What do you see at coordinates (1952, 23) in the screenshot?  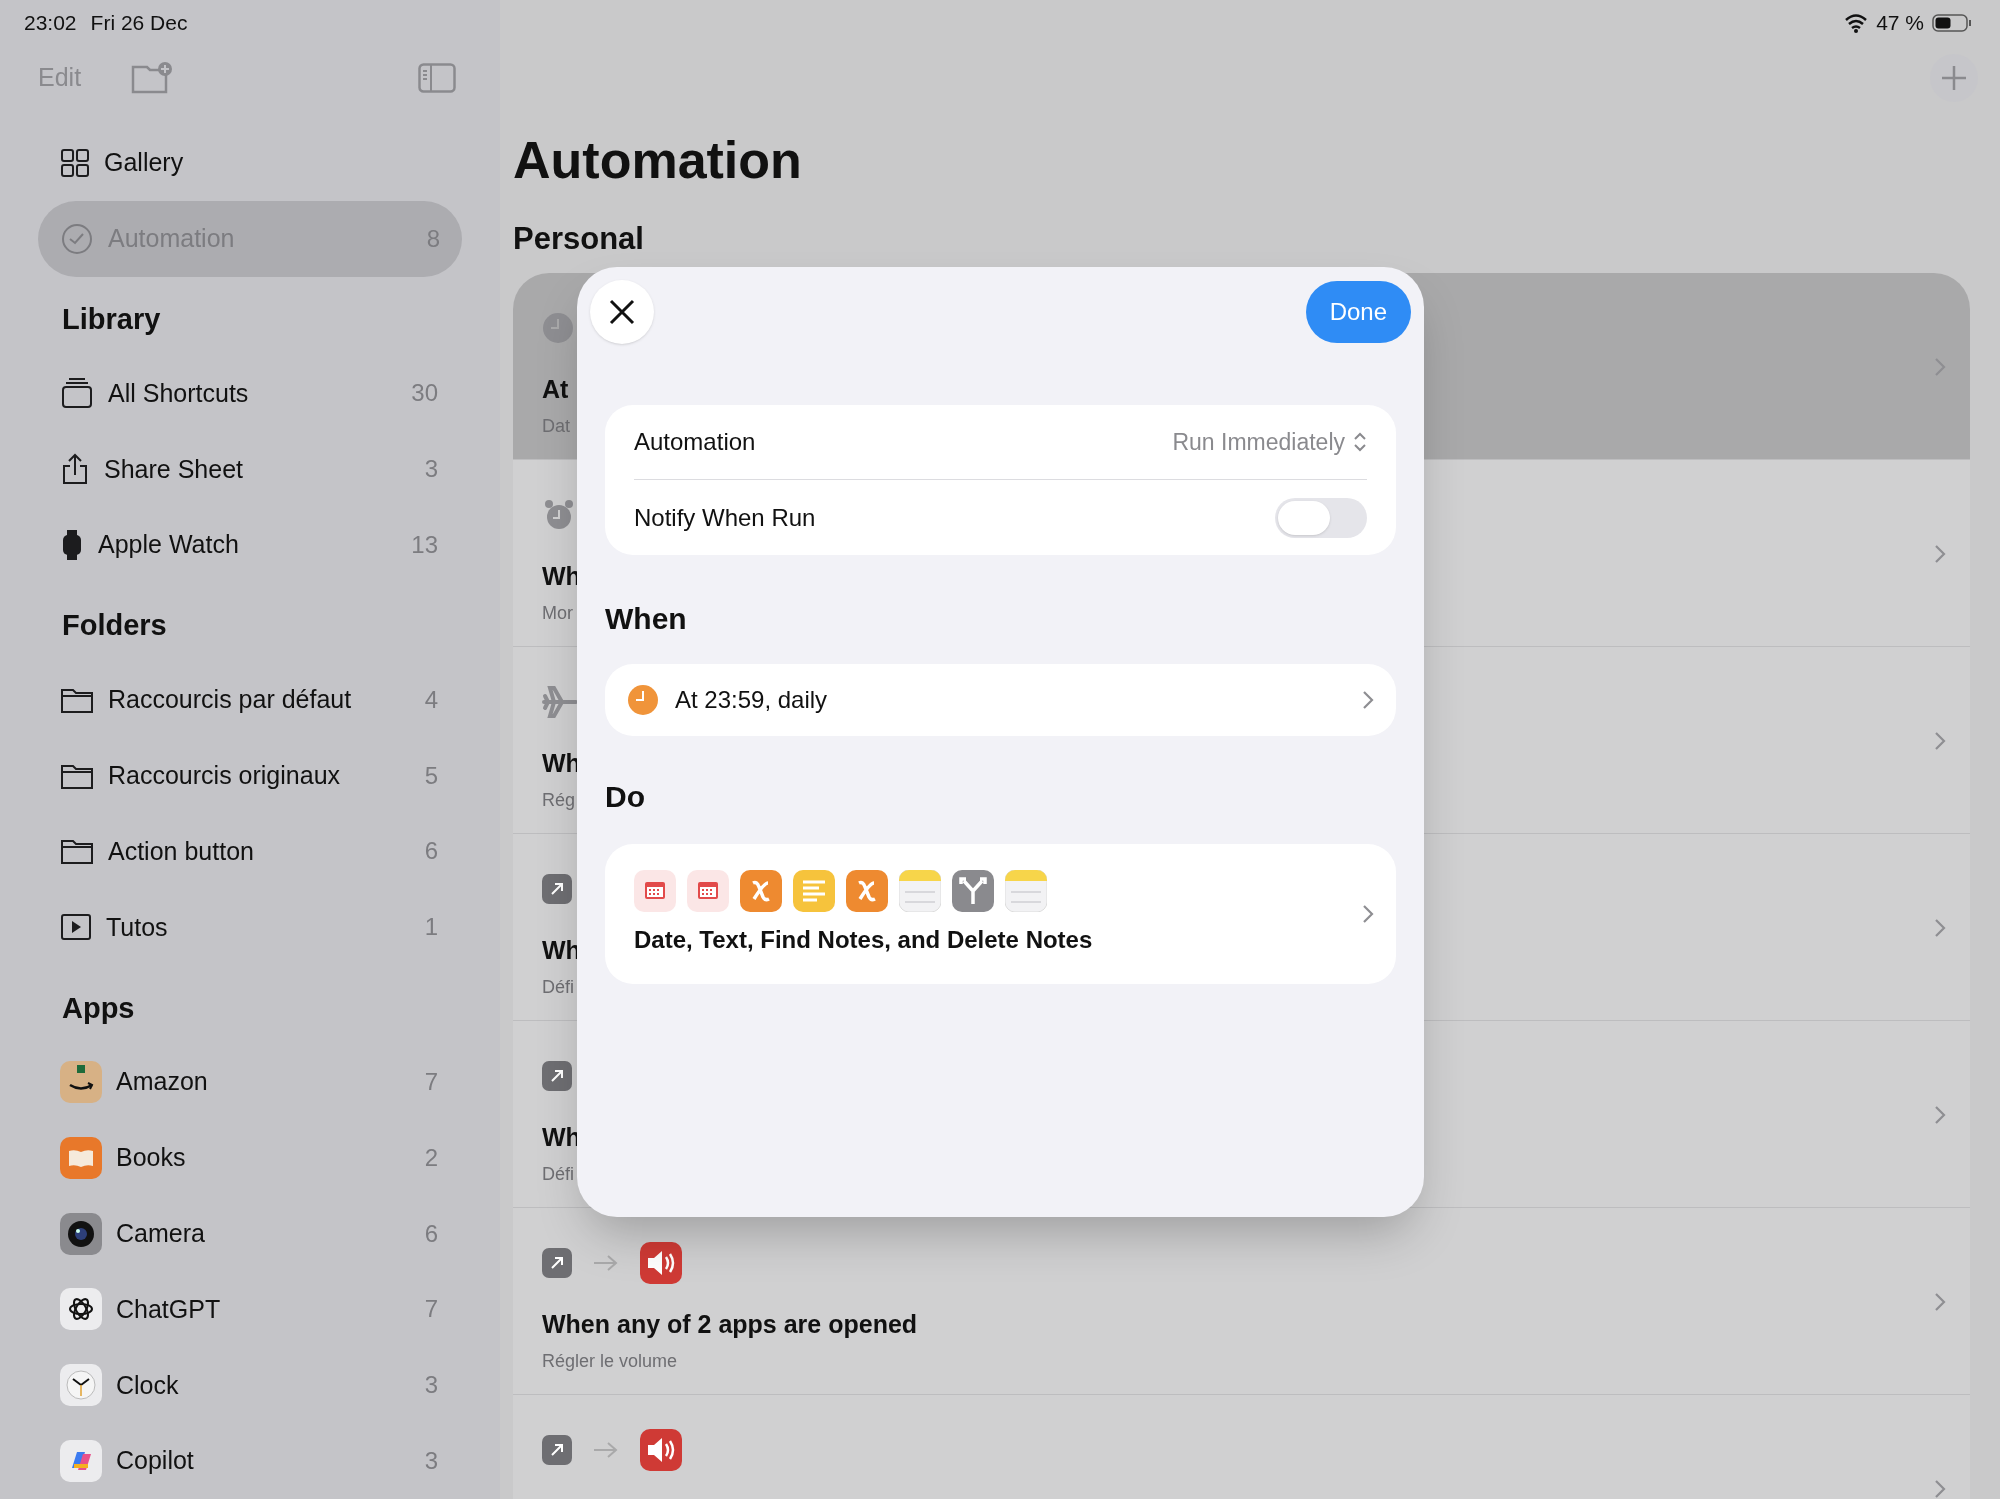 I see `battery-icon` at bounding box center [1952, 23].